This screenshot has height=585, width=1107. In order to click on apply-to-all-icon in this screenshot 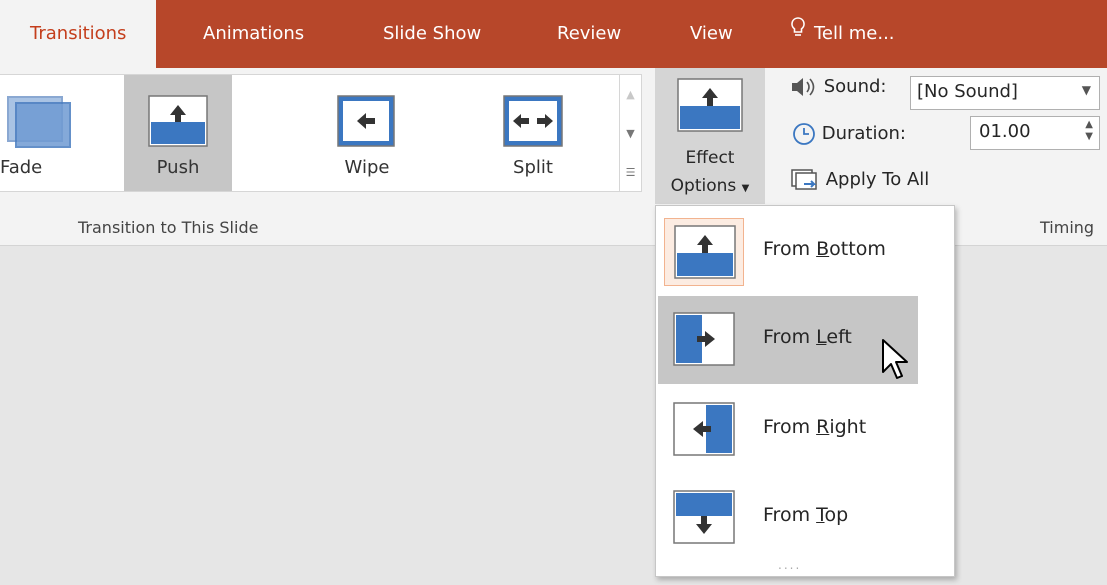, I will do `click(808, 179)`.